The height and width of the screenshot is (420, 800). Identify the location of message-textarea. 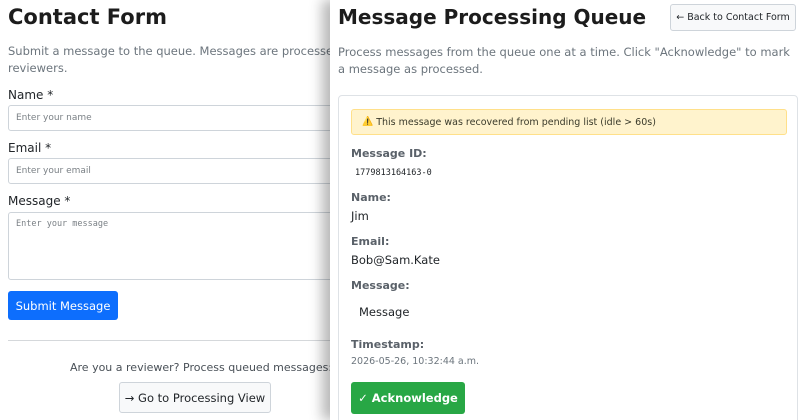
(174, 246).